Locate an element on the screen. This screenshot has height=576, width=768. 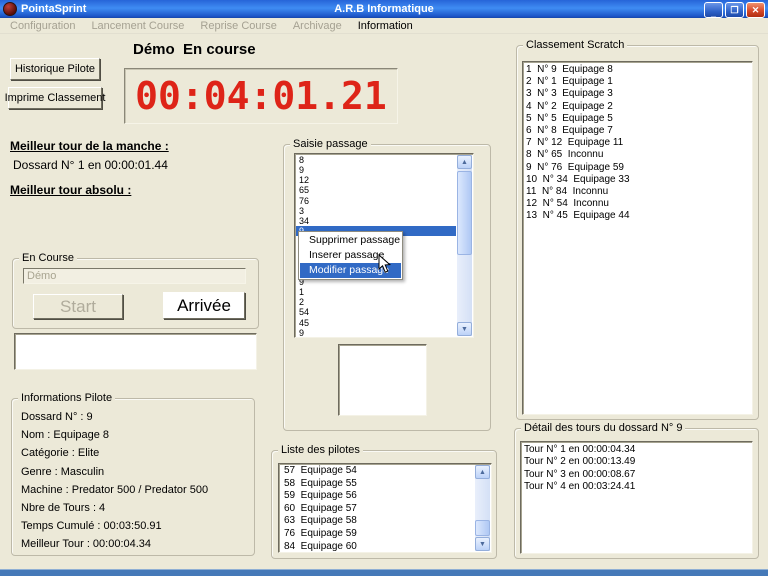
pilote-list-item: 84 Equipage 60 is located at coordinates (377, 546).